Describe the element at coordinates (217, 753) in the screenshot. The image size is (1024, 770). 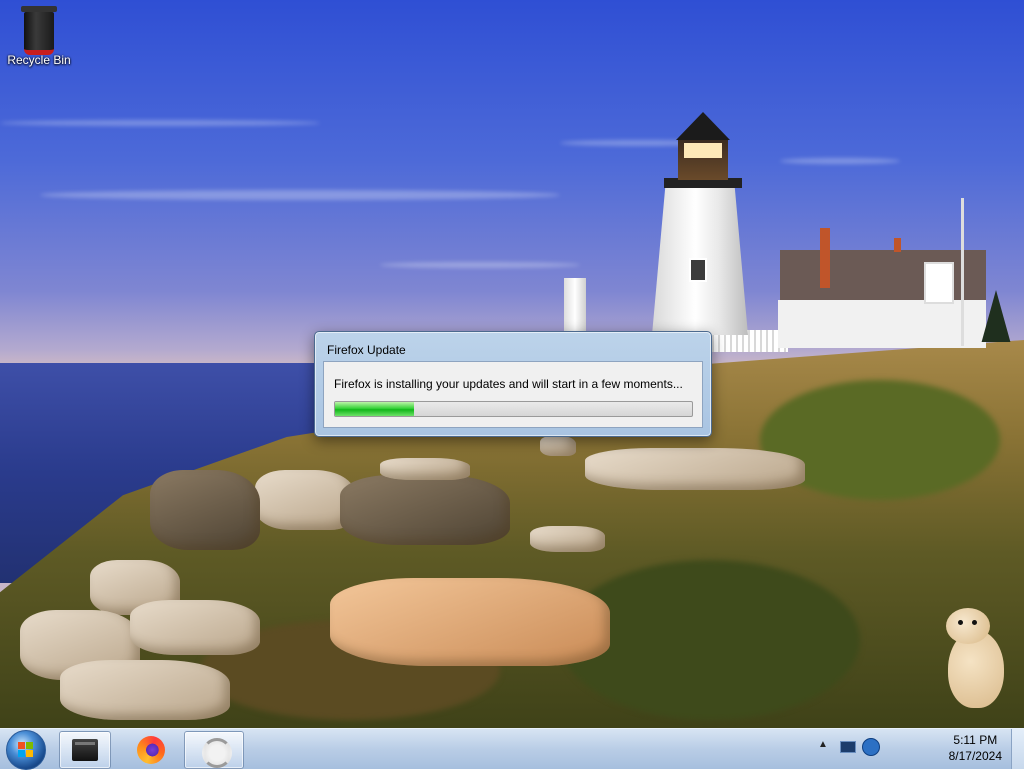
I see `sync-icon` at that location.